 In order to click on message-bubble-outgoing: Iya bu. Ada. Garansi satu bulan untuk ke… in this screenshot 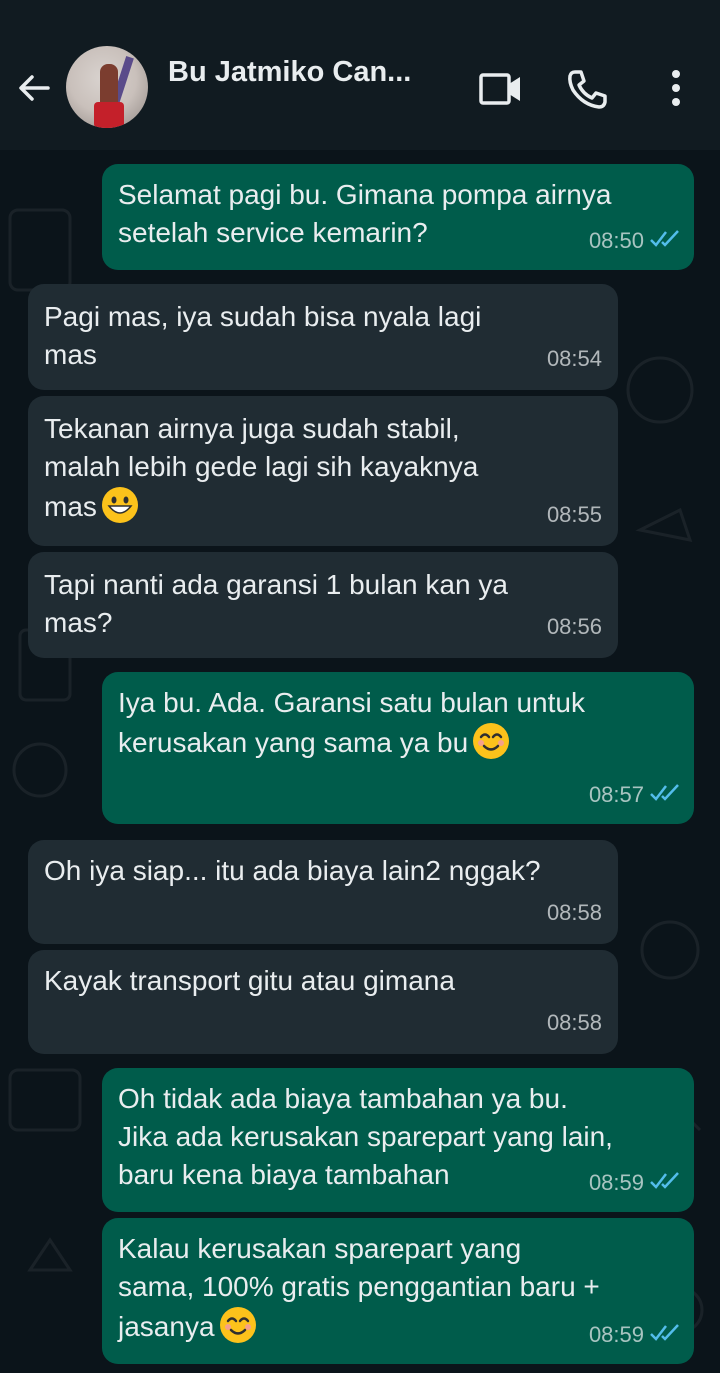, I will do `click(398, 748)`.